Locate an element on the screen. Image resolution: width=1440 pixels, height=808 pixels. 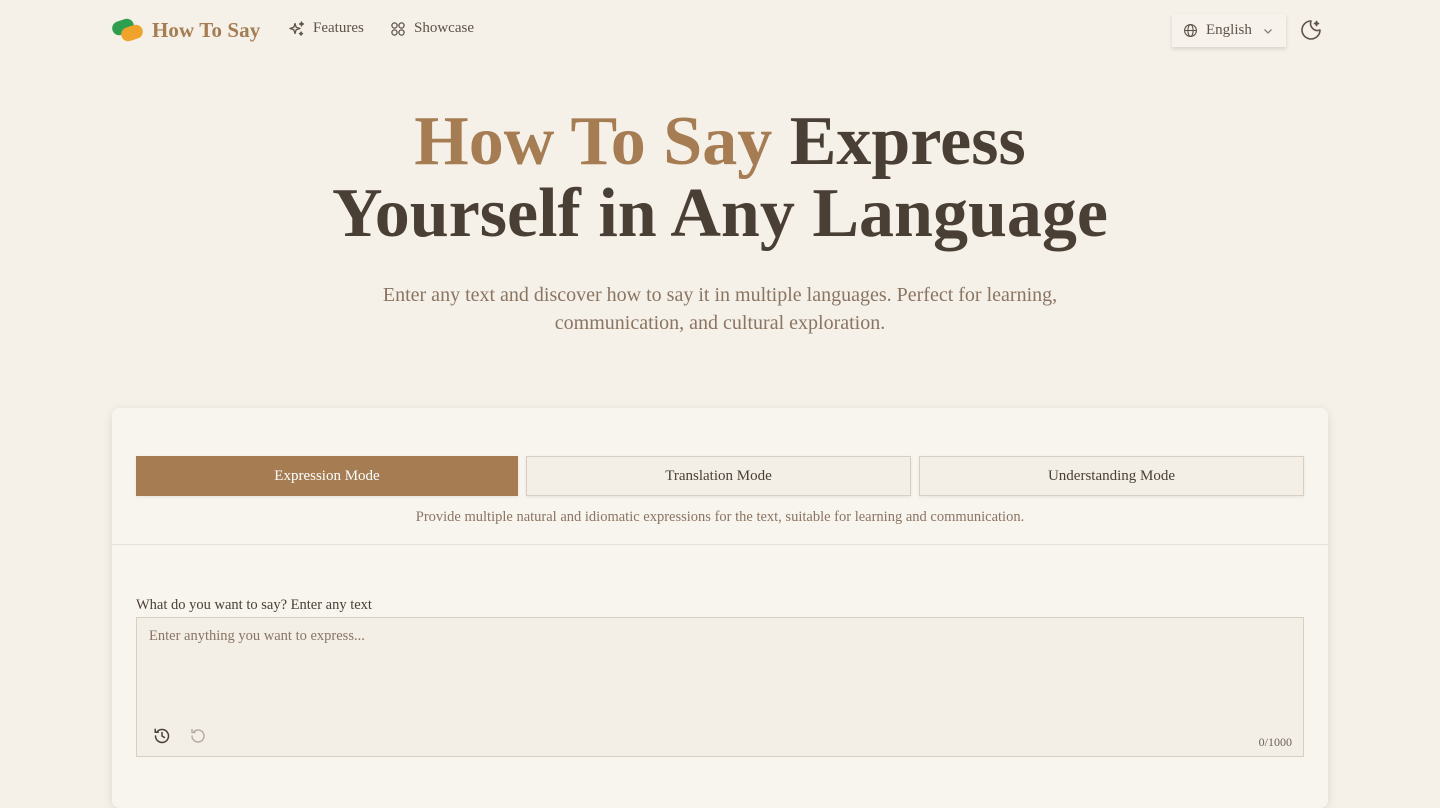
text-input is located at coordinates (720, 687).